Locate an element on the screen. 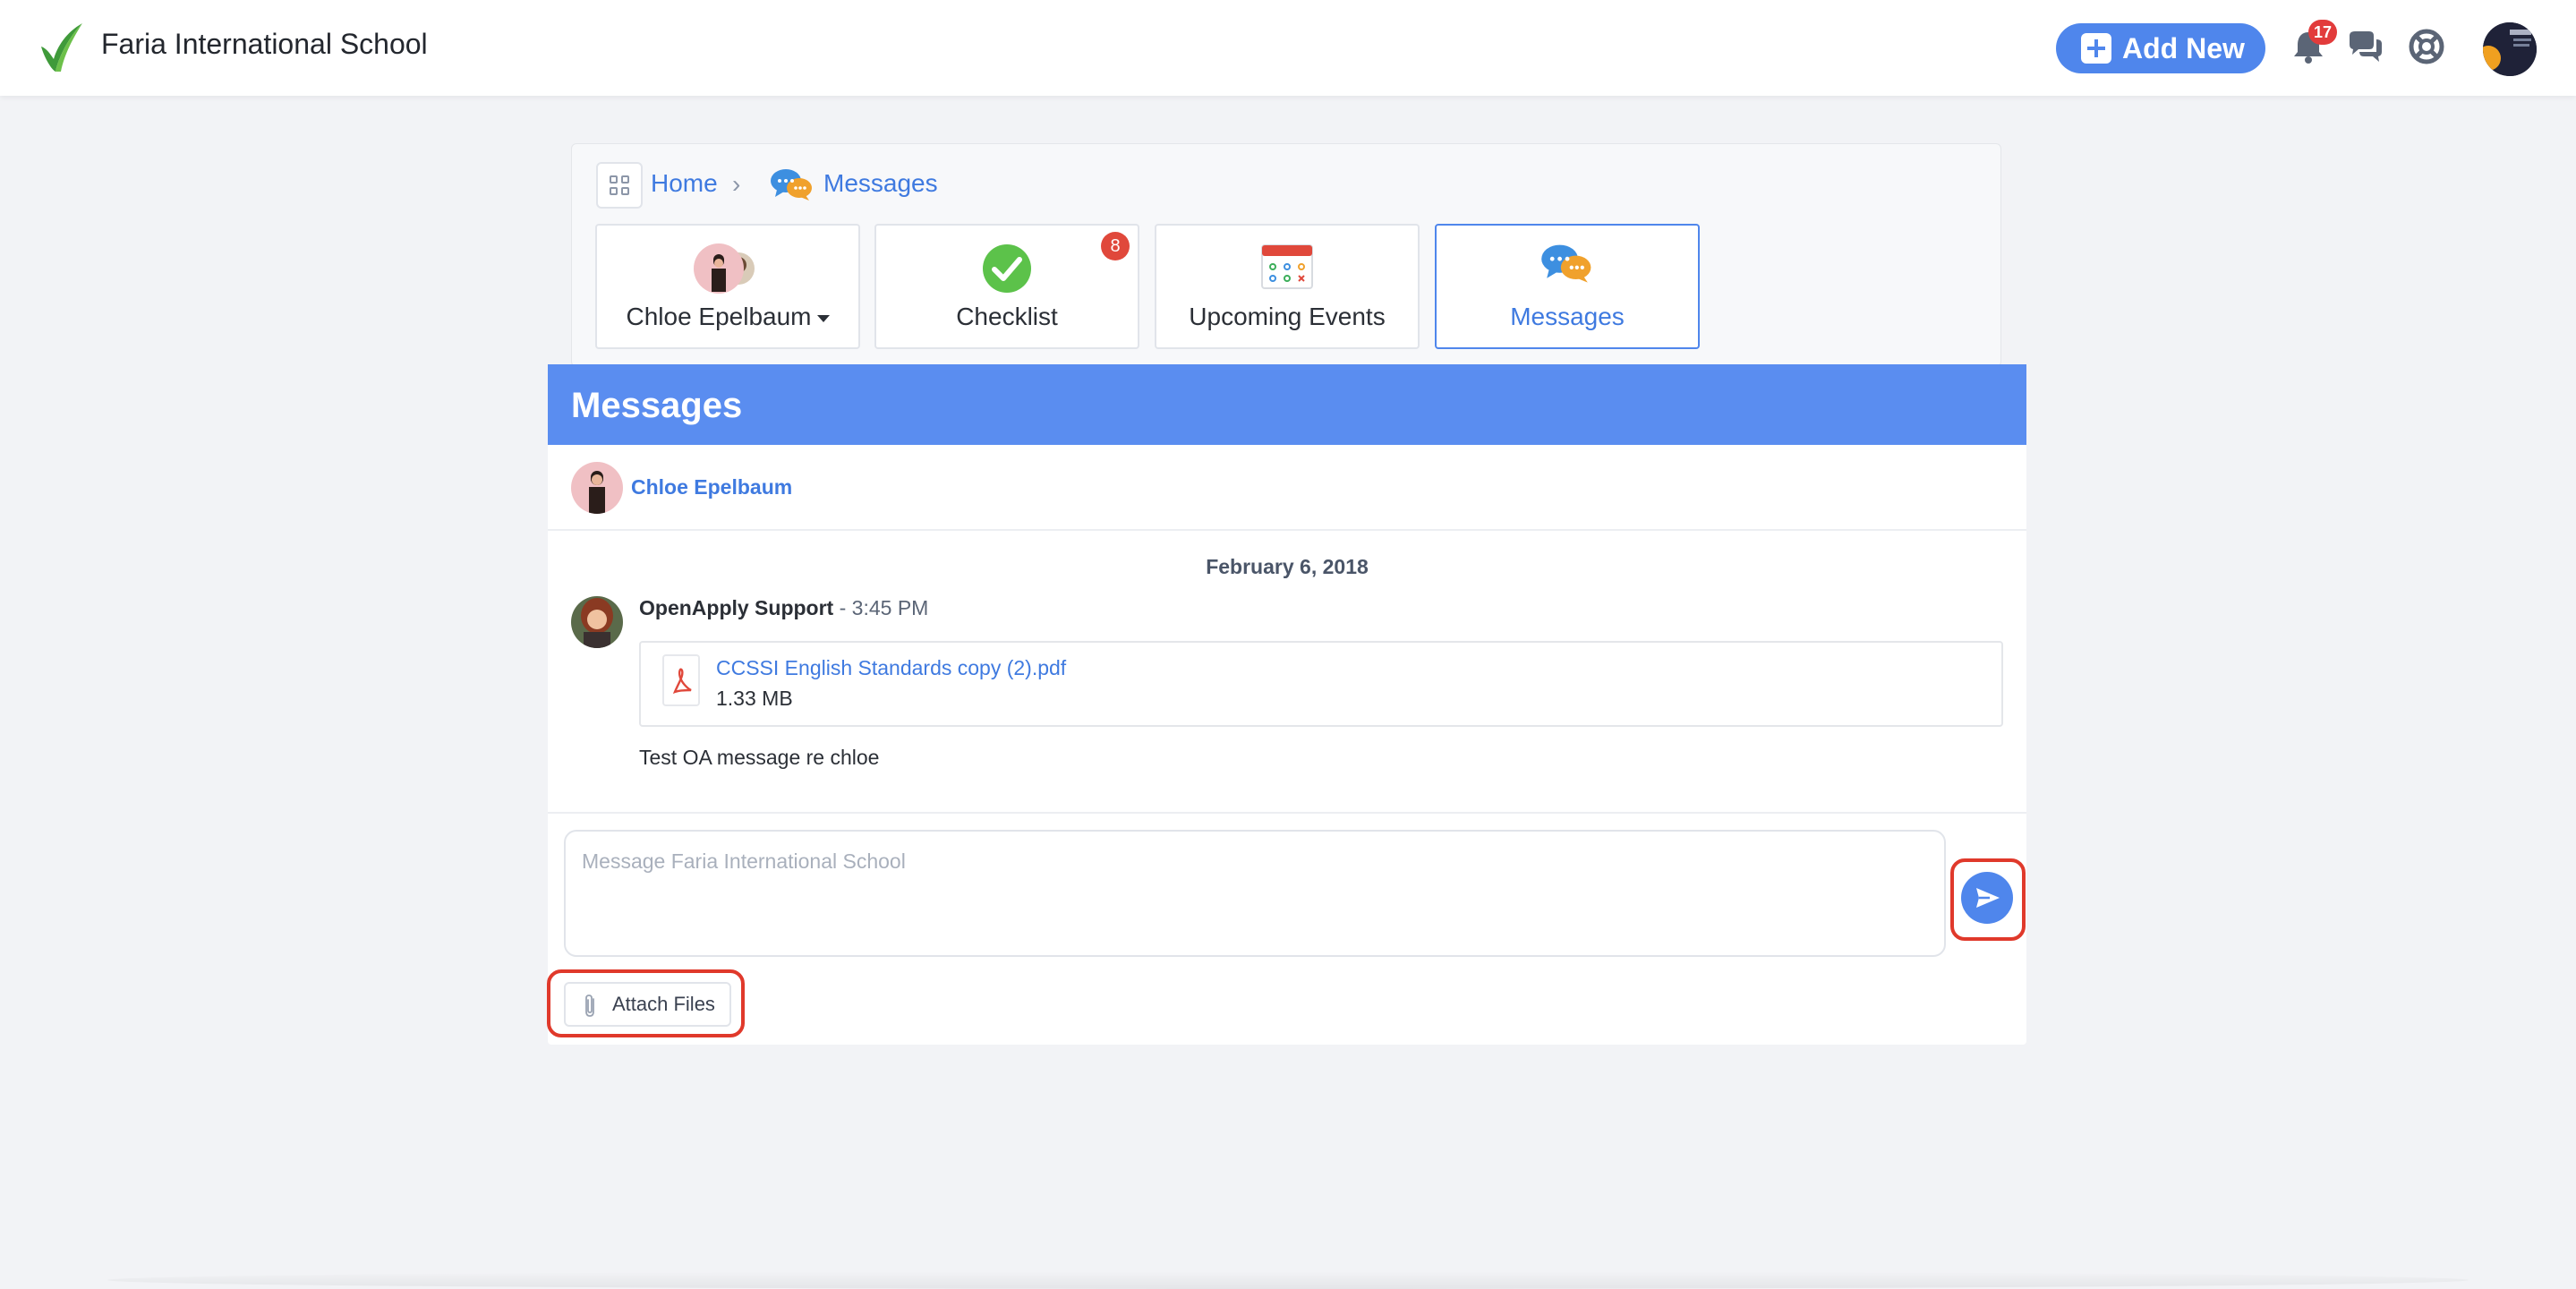 This screenshot has width=2576, height=1289. user-avatar-image is located at coordinates (2510, 49).